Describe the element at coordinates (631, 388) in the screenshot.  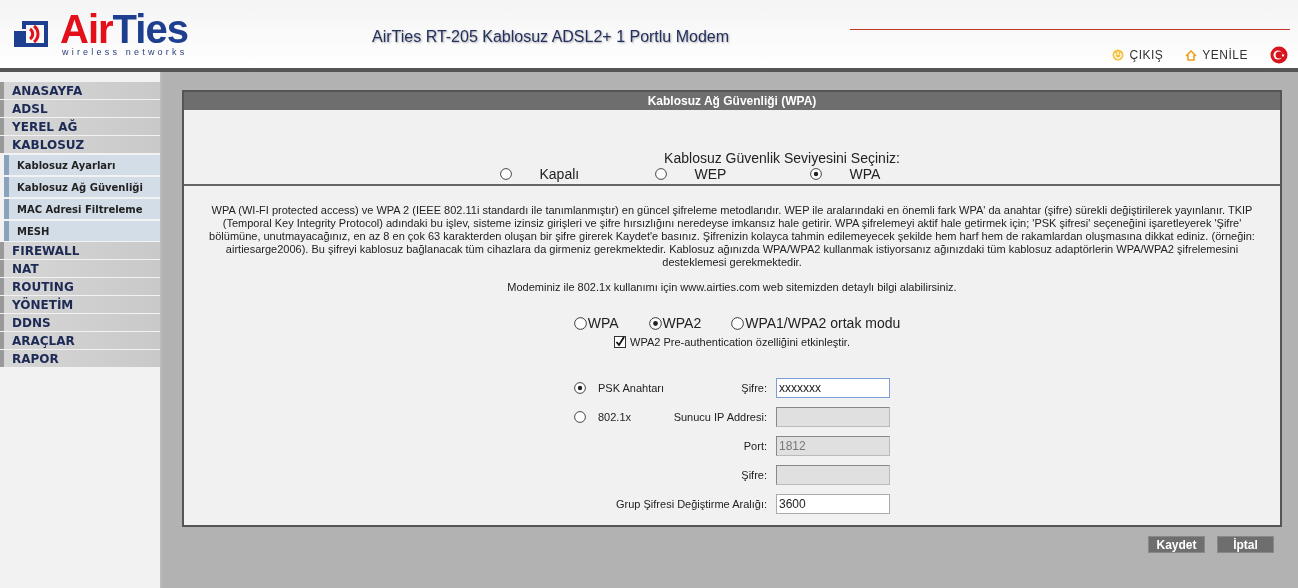
I see `auth-method-label: PSK Anahtarı` at that location.